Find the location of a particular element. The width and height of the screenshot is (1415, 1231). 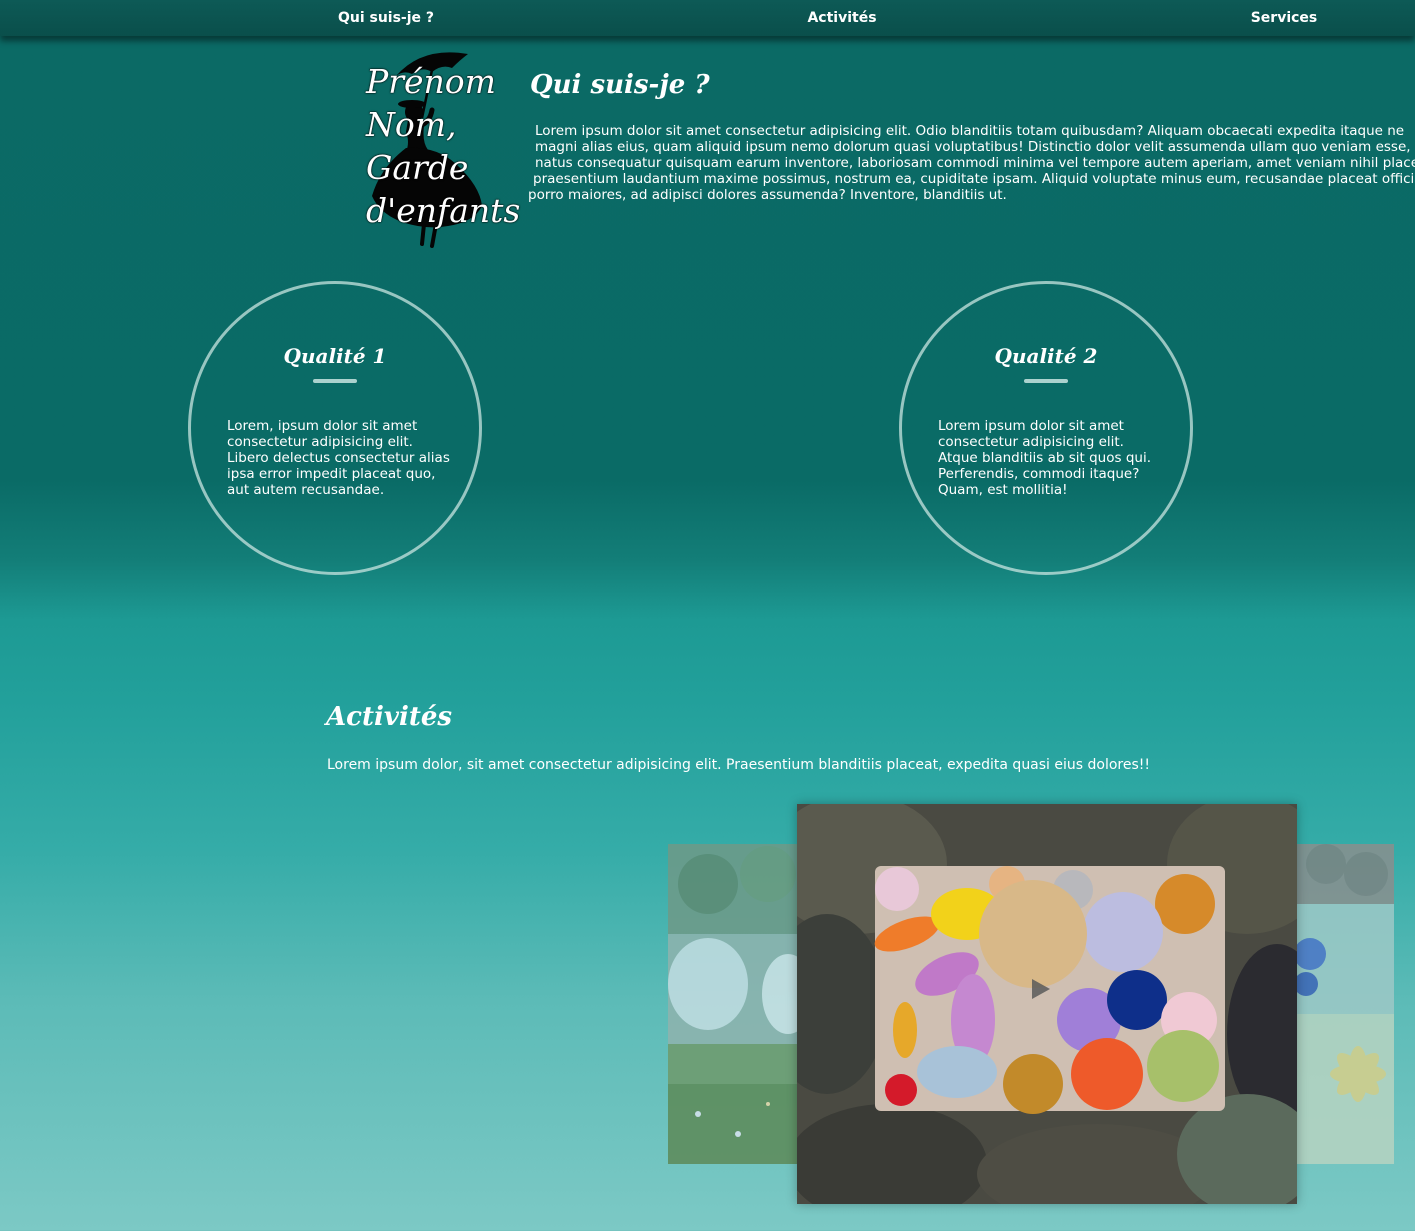

activities-title: Activités is located at coordinates (389, 717).